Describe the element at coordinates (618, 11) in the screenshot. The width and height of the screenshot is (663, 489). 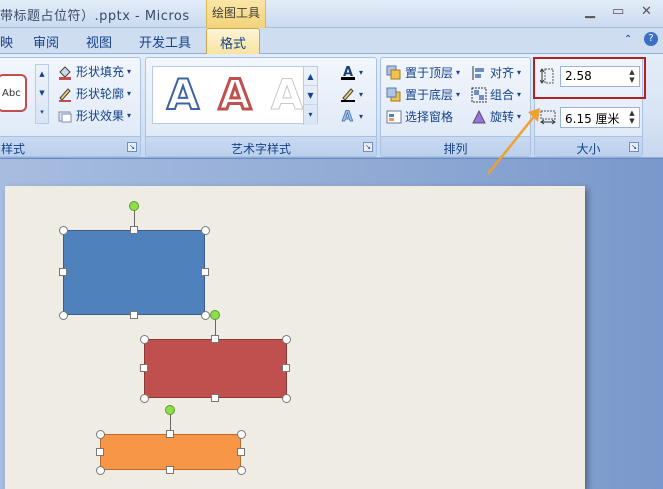
I see `maximize-icon: ▭` at that location.